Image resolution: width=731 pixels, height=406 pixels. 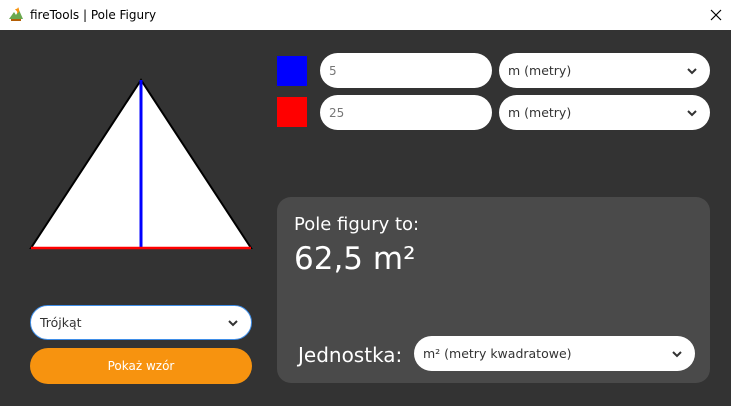 I want to click on figure-type-select: Trójkąt, so click(x=141, y=322).